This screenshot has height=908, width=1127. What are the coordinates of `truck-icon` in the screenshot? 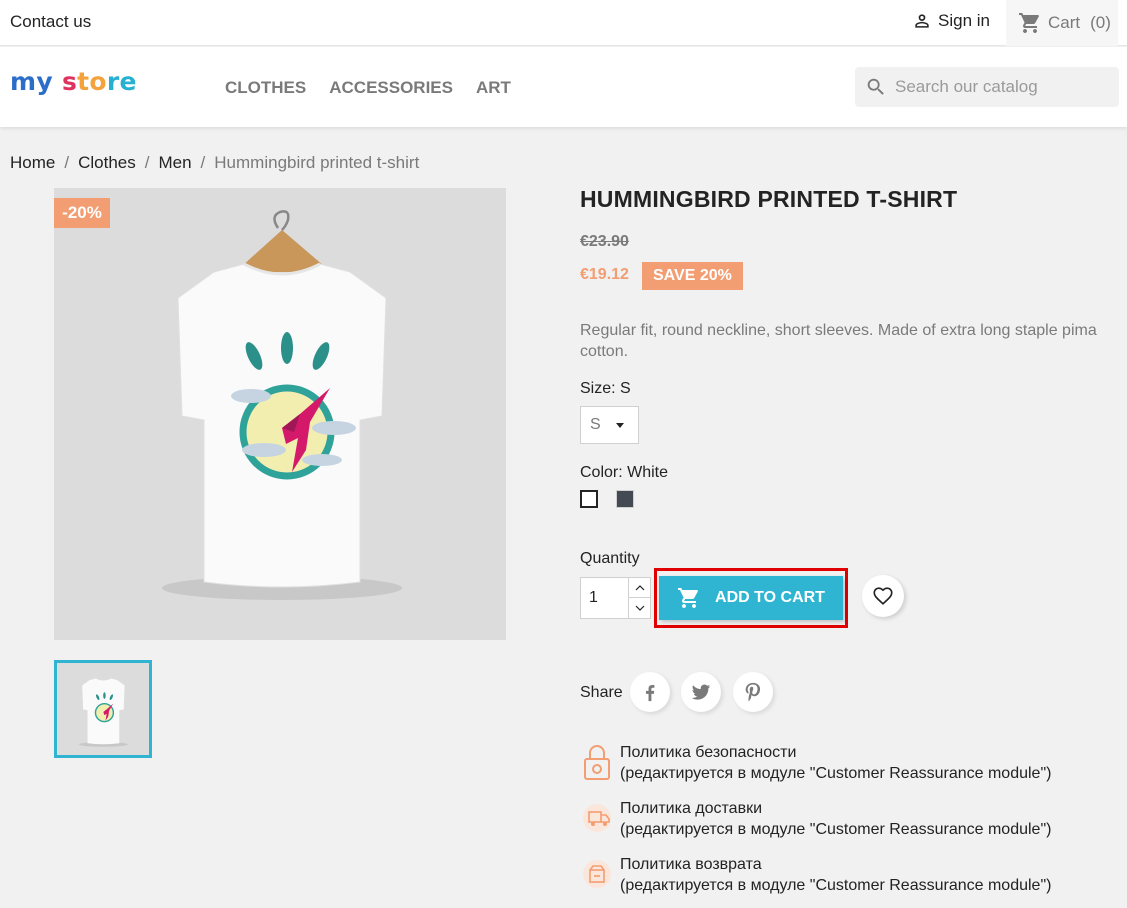 It's located at (597, 818).